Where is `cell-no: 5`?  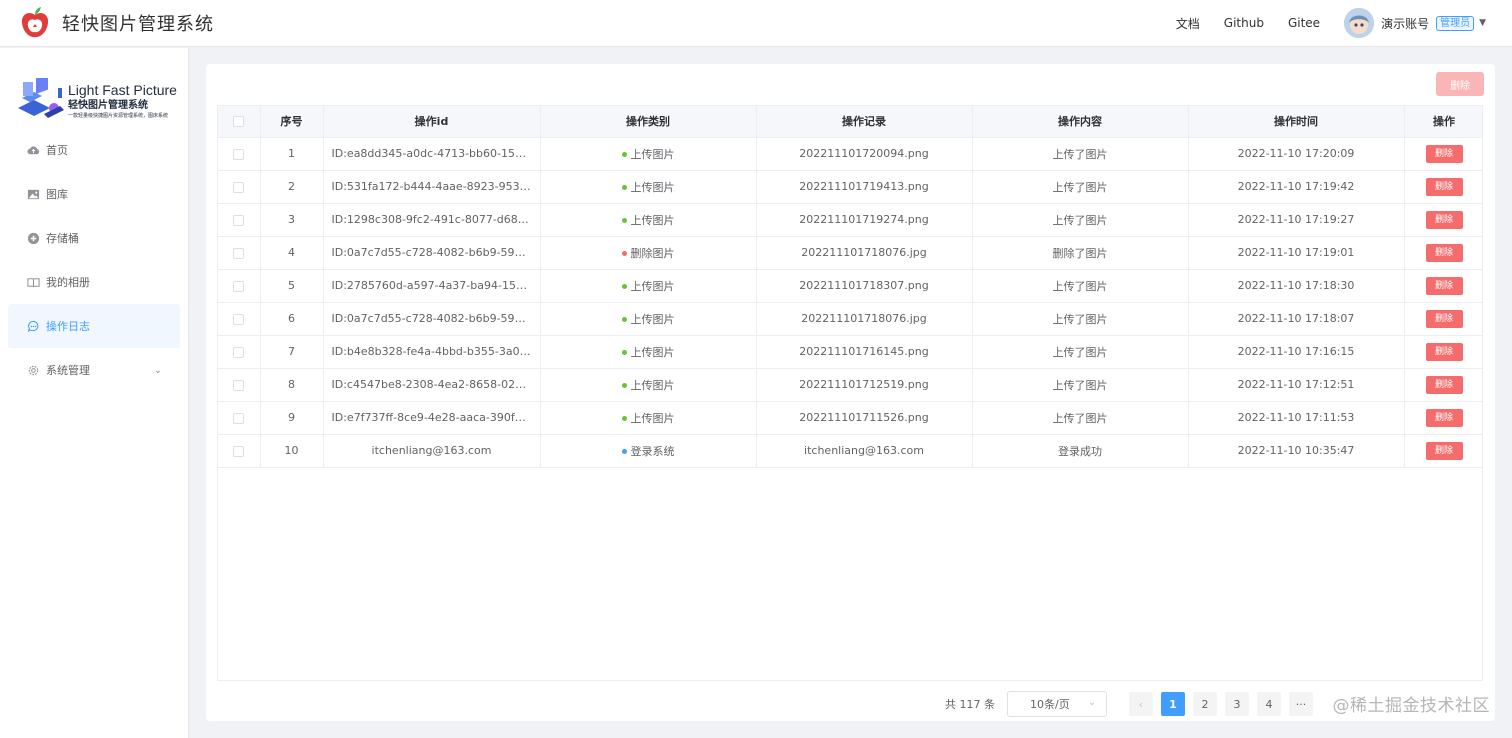
cell-no: 5 is located at coordinates (292, 286).